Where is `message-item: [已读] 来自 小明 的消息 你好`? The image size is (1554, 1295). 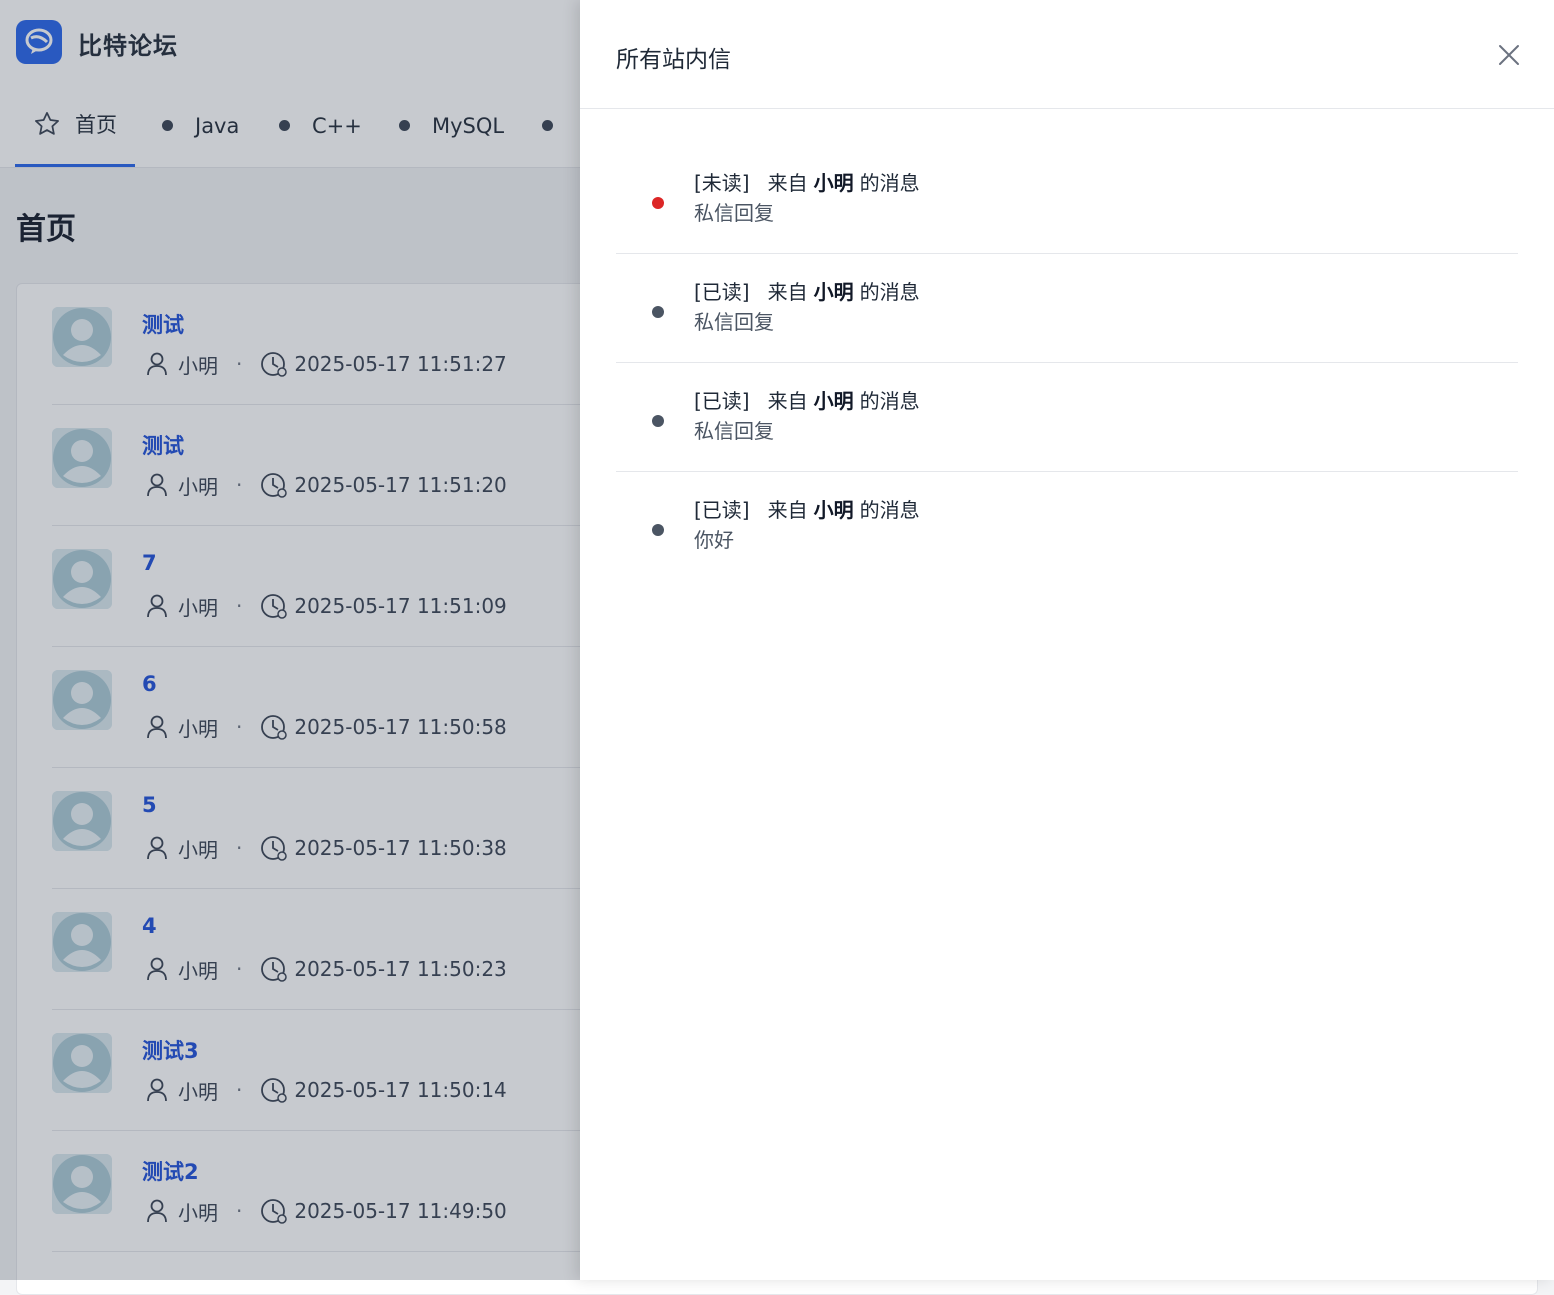
message-item: [已读] 来自 小明 的消息 你好 is located at coordinates (1067, 526).